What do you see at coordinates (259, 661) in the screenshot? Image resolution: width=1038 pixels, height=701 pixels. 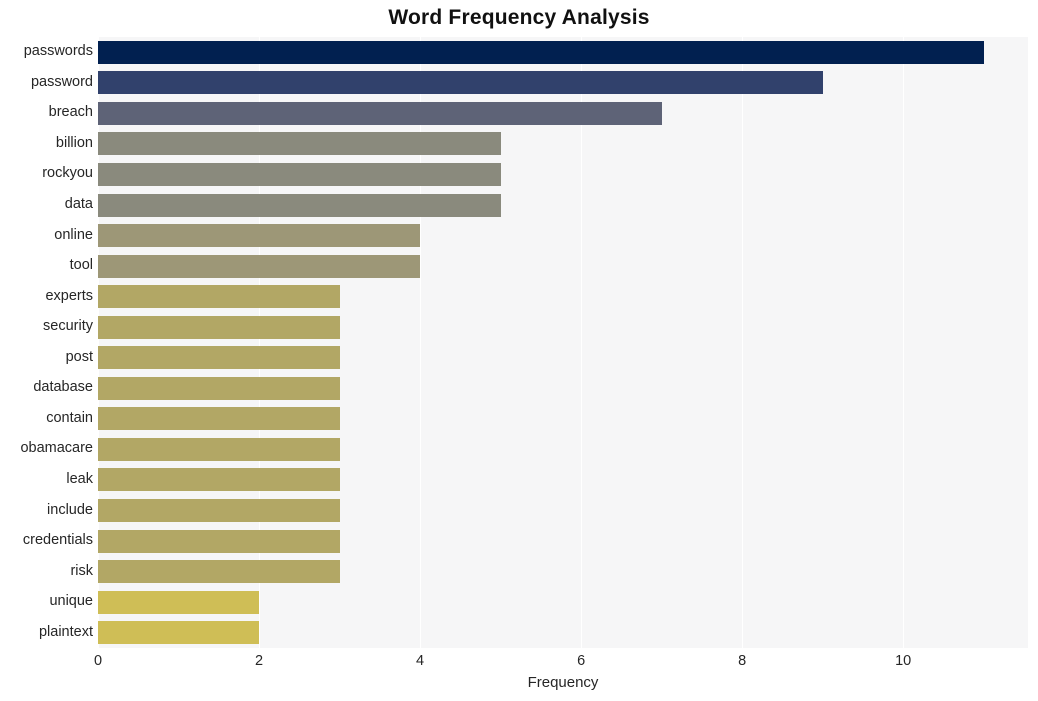 I see `x-axis-tick-label: 2` at bounding box center [259, 661].